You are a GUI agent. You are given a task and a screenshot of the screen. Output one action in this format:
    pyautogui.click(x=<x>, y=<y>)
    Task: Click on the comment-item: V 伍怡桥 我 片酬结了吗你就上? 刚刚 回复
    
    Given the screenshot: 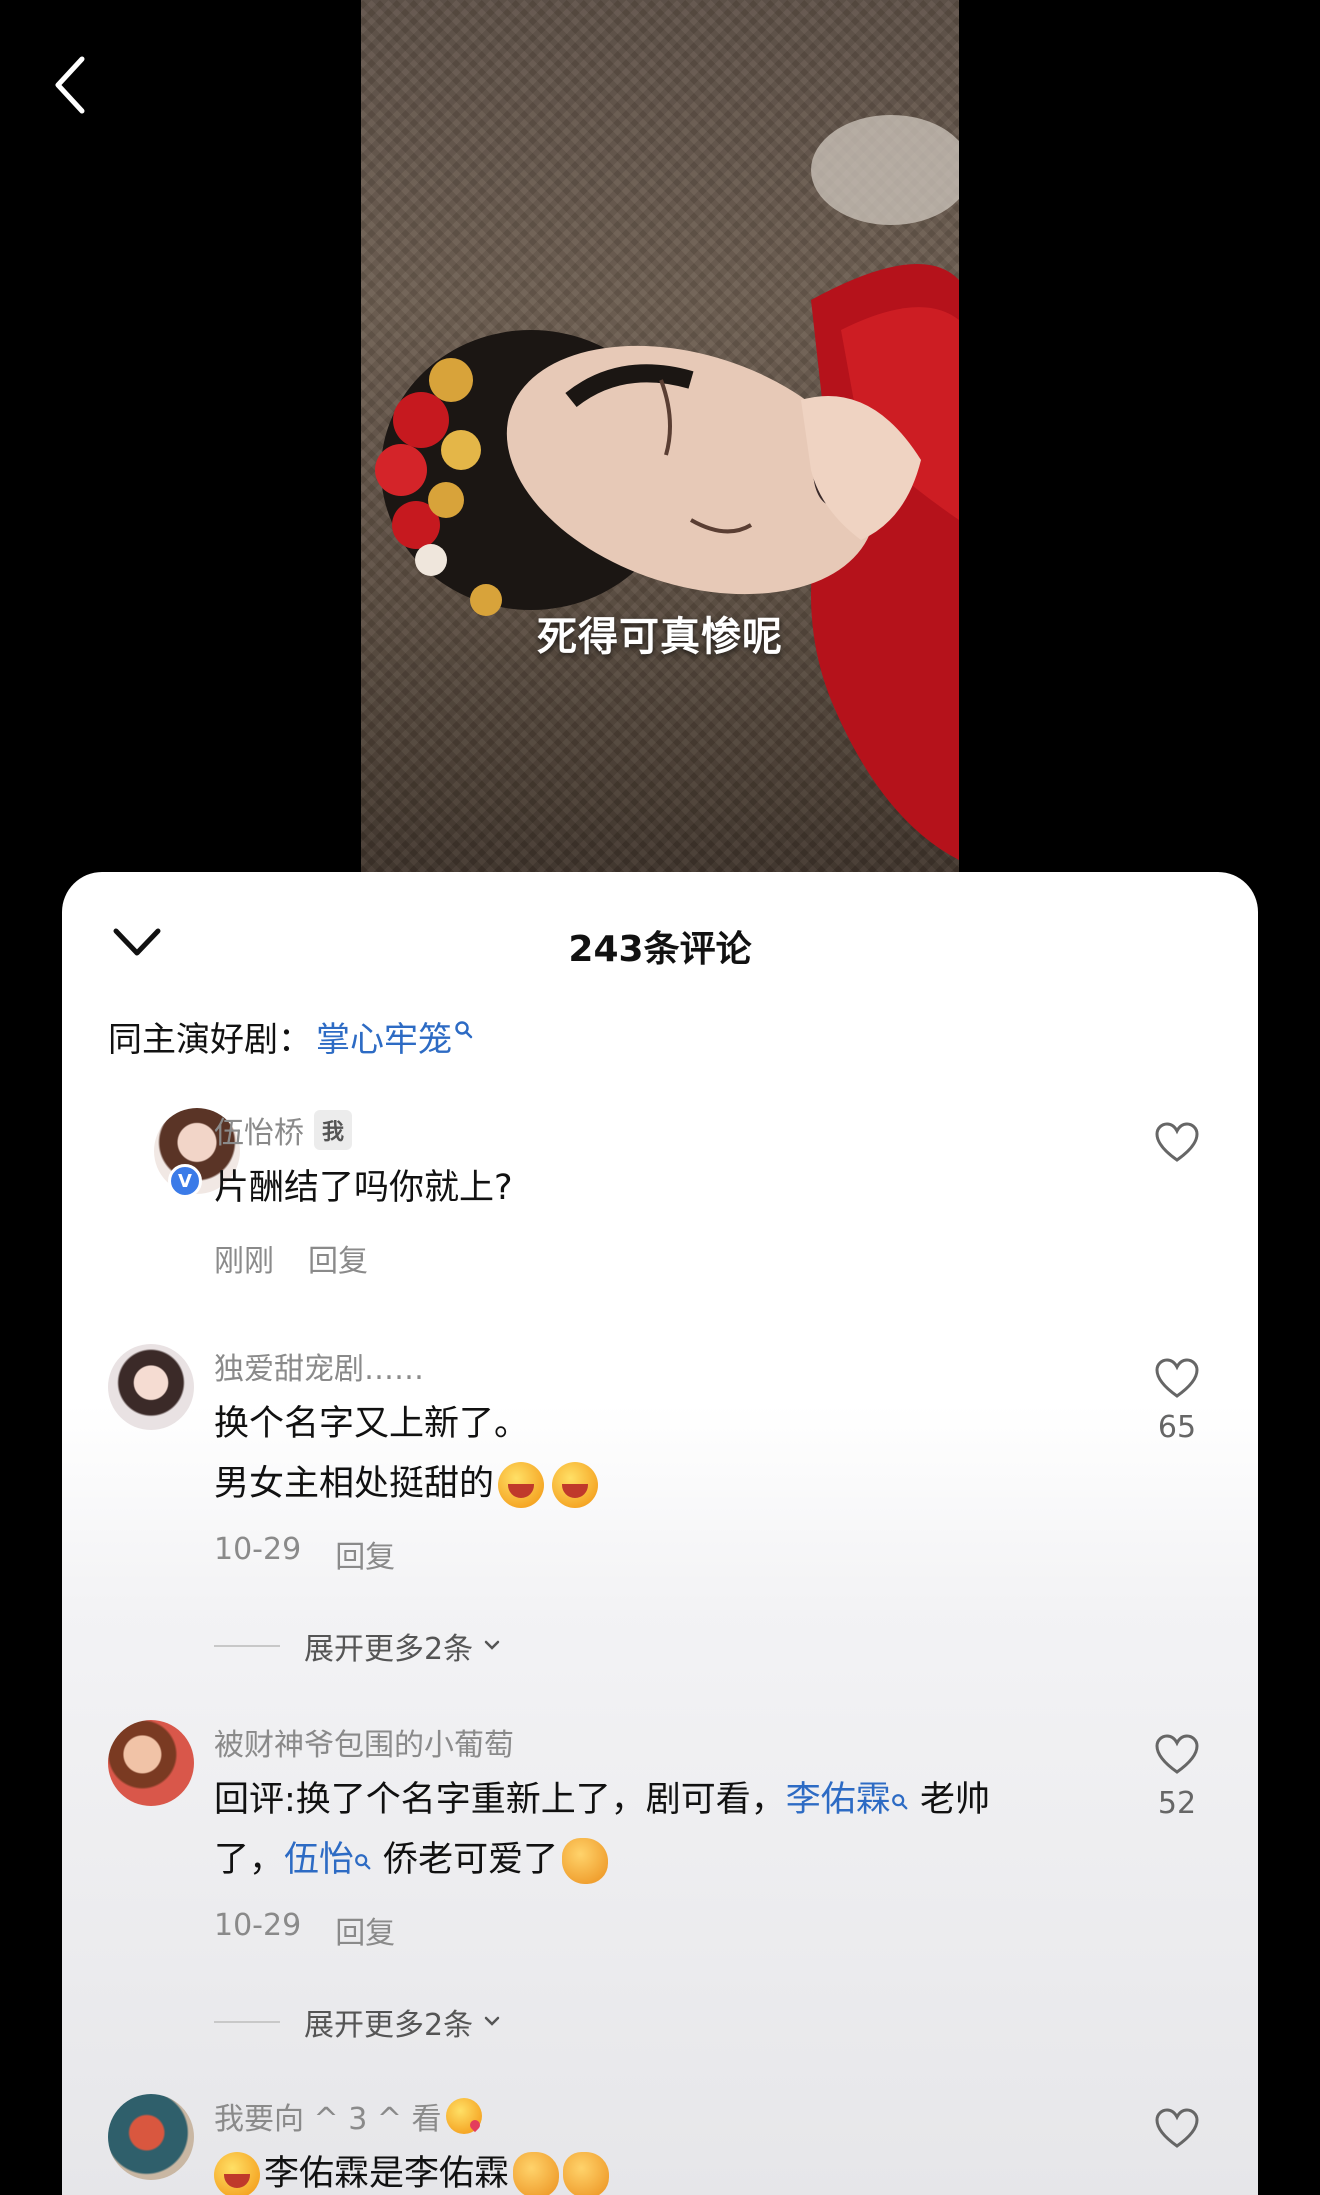 What is the action you would take?
    pyautogui.click(x=660, y=1218)
    